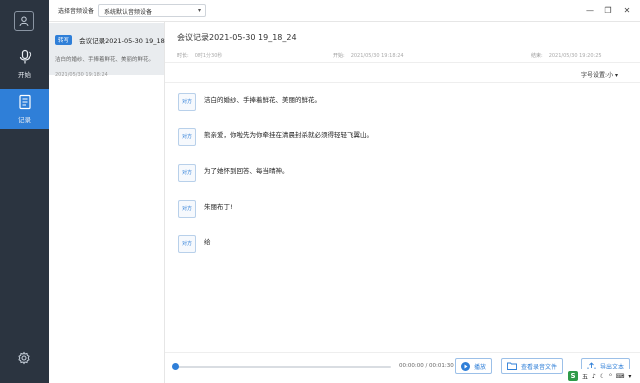 This screenshot has height=383, width=640. Describe the element at coordinates (573, 376) in the screenshot. I see `ime-icon: S` at that location.